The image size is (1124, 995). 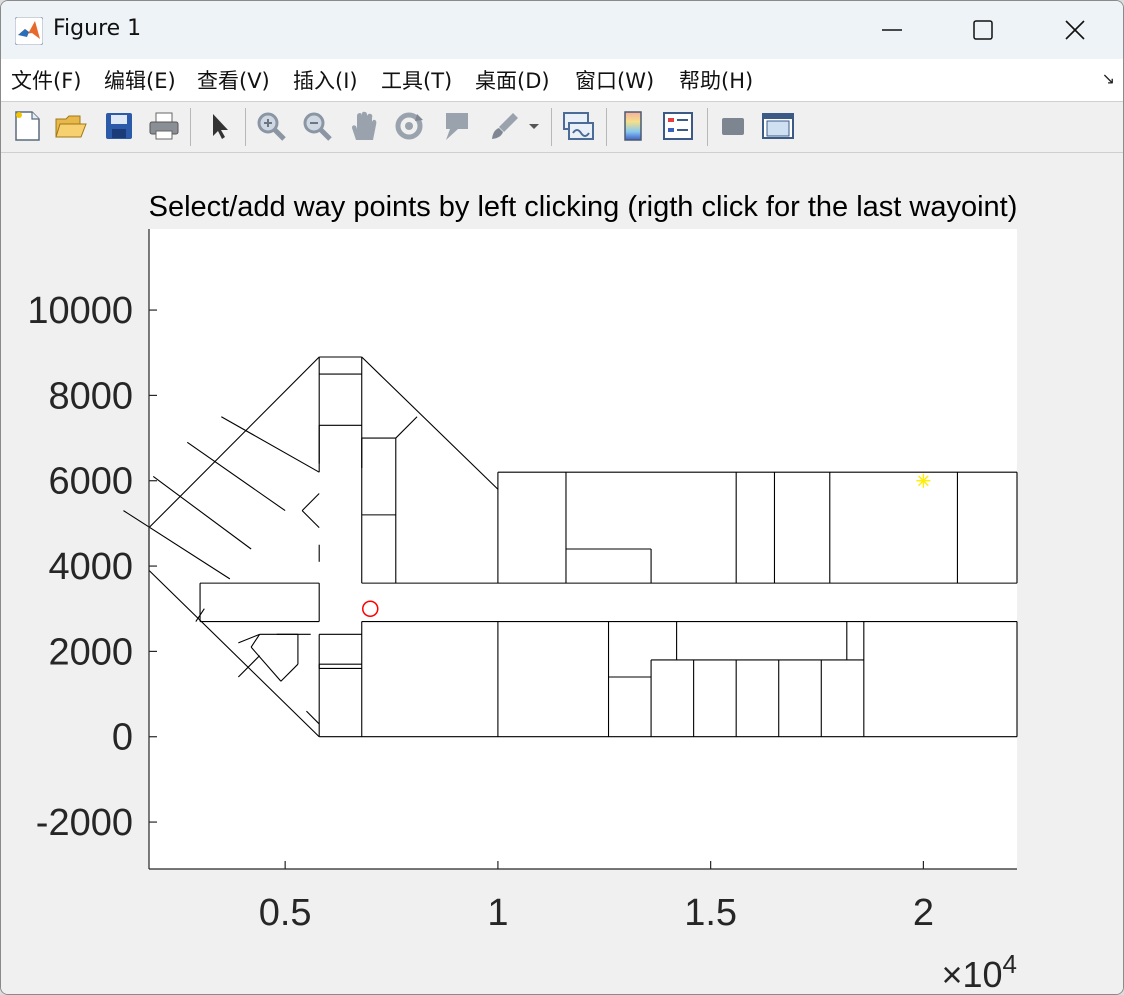 I want to click on colorbar-icon, so click(x=633, y=126).